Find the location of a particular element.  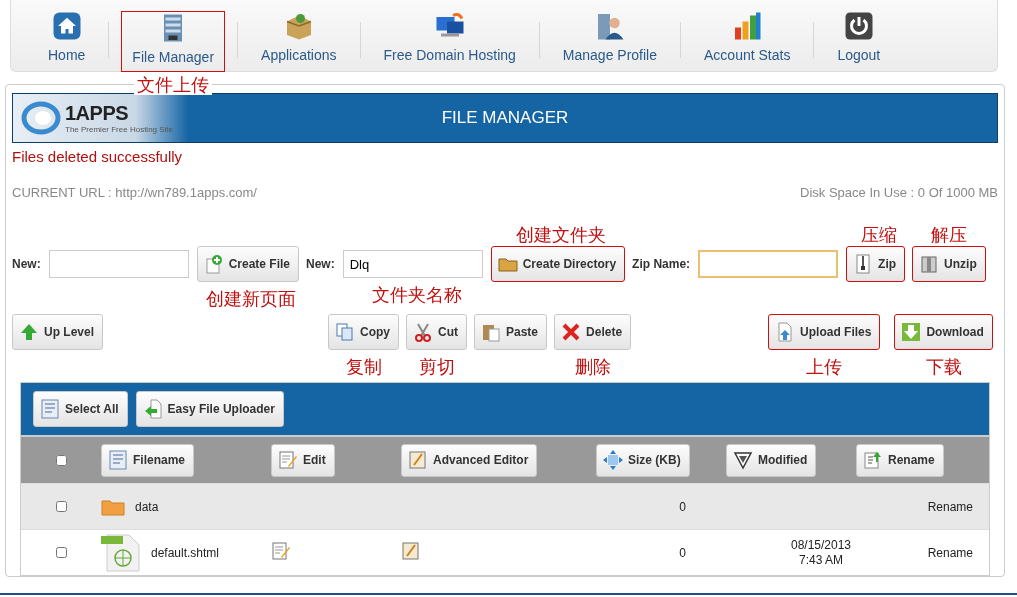

delete-icon is located at coordinates (571, 332).